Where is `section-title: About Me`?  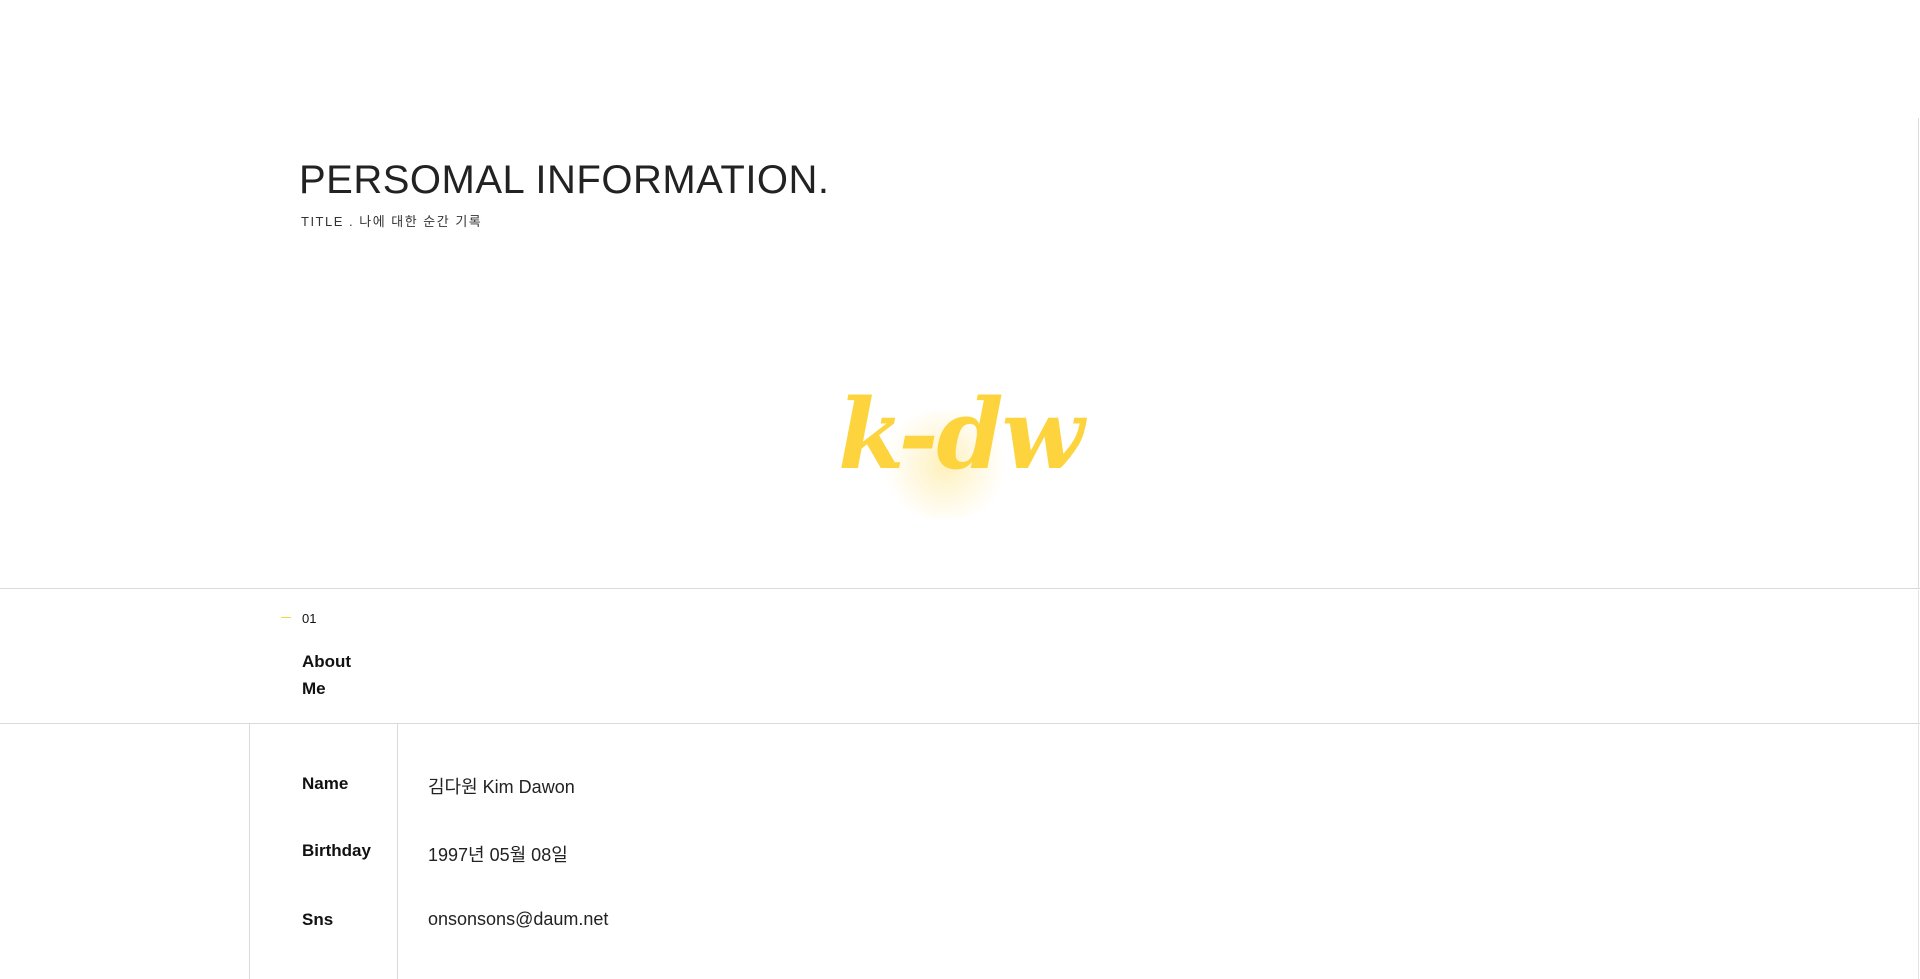
section-title: About Me is located at coordinates (327, 675).